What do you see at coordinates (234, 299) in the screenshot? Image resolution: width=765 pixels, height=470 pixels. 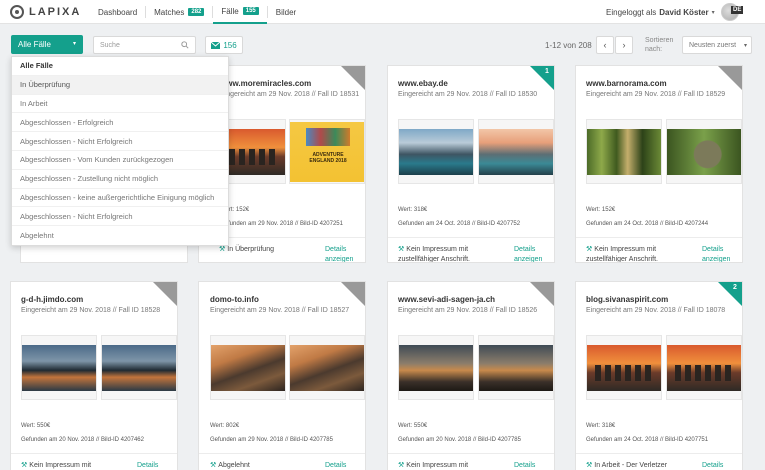 I see `case-domain: domo-to.info` at bounding box center [234, 299].